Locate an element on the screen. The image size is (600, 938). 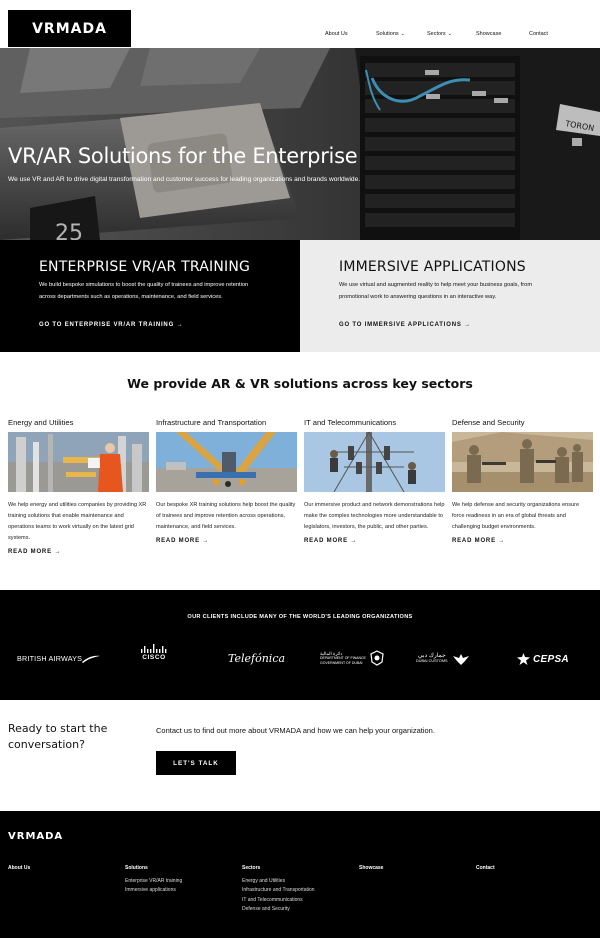
footer-link-immersive-applications: Immersive applications is located at coordinates (153, 890).